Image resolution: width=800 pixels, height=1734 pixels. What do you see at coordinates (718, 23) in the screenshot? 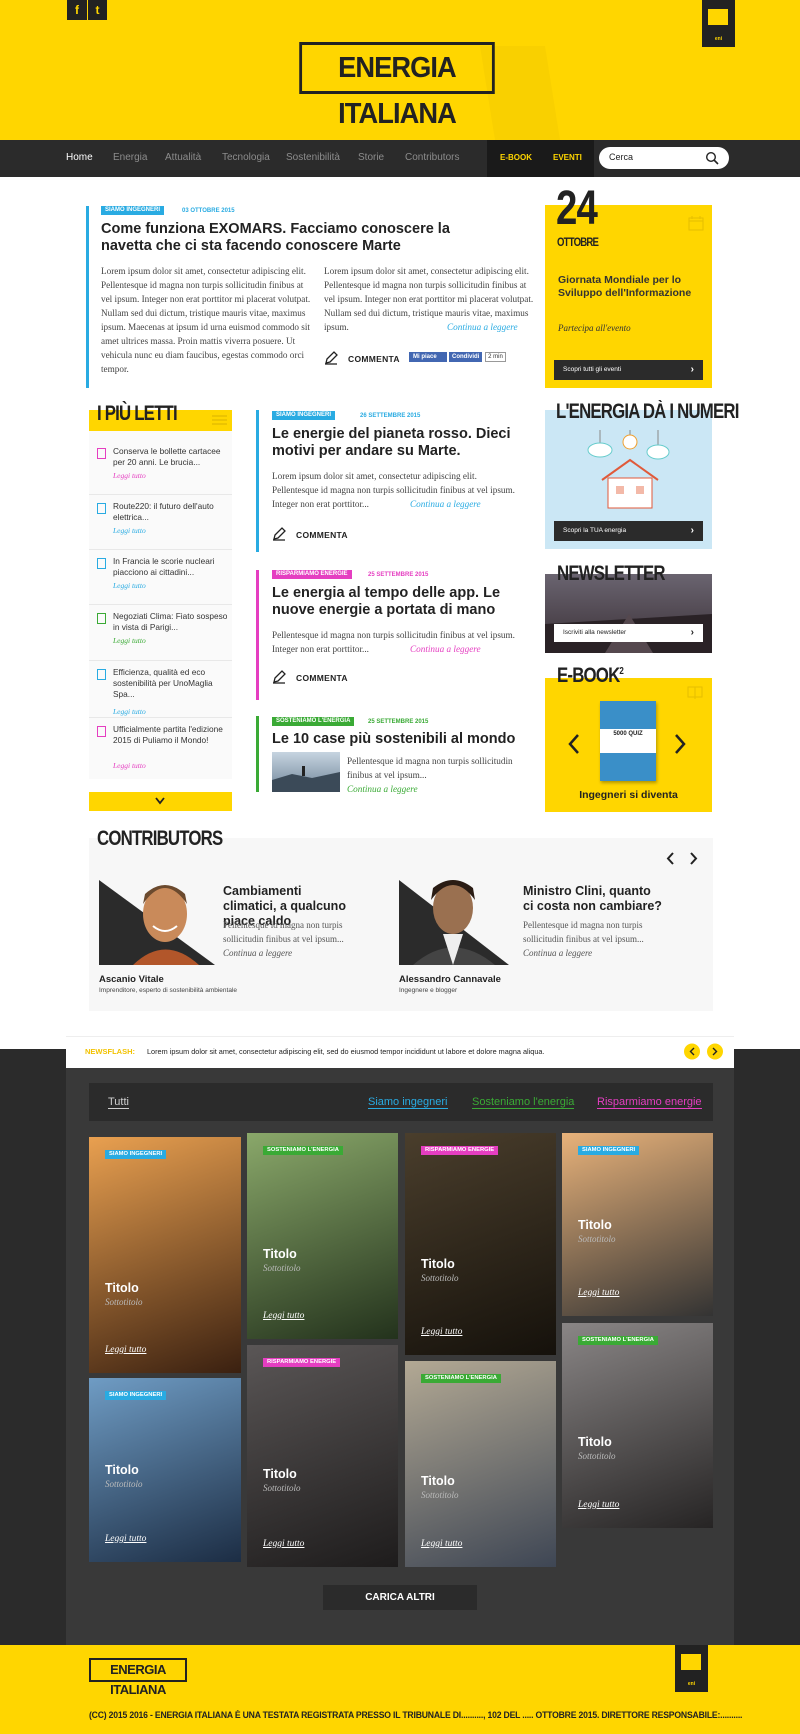
I see `eni-logo: eni` at bounding box center [718, 23].